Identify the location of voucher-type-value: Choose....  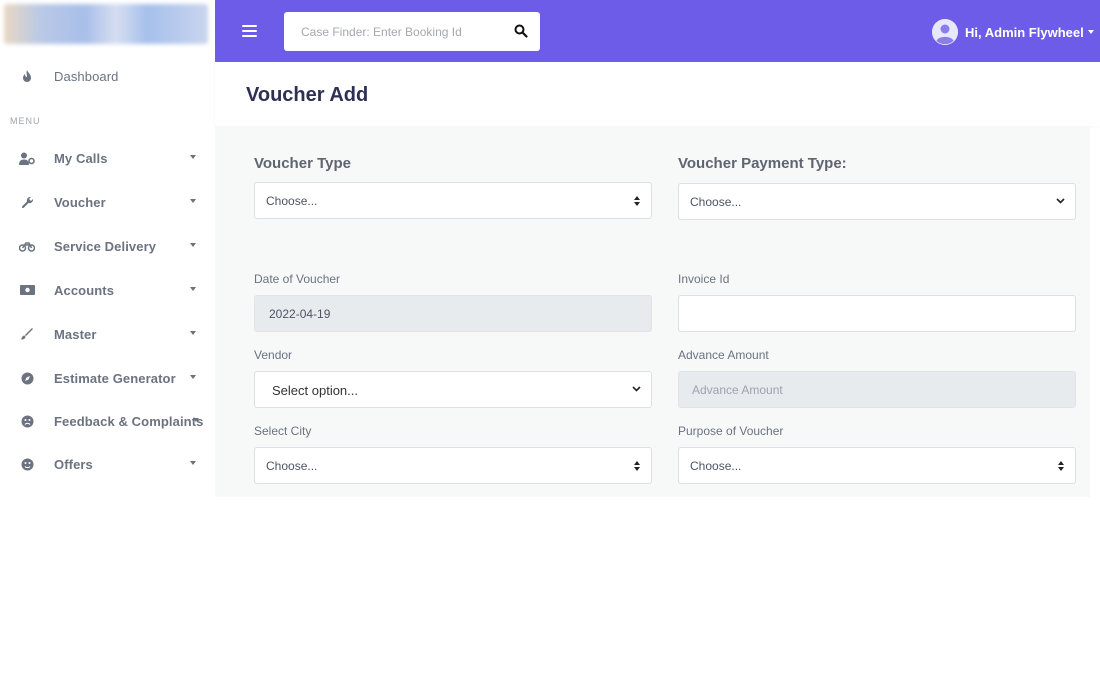
(292, 201).